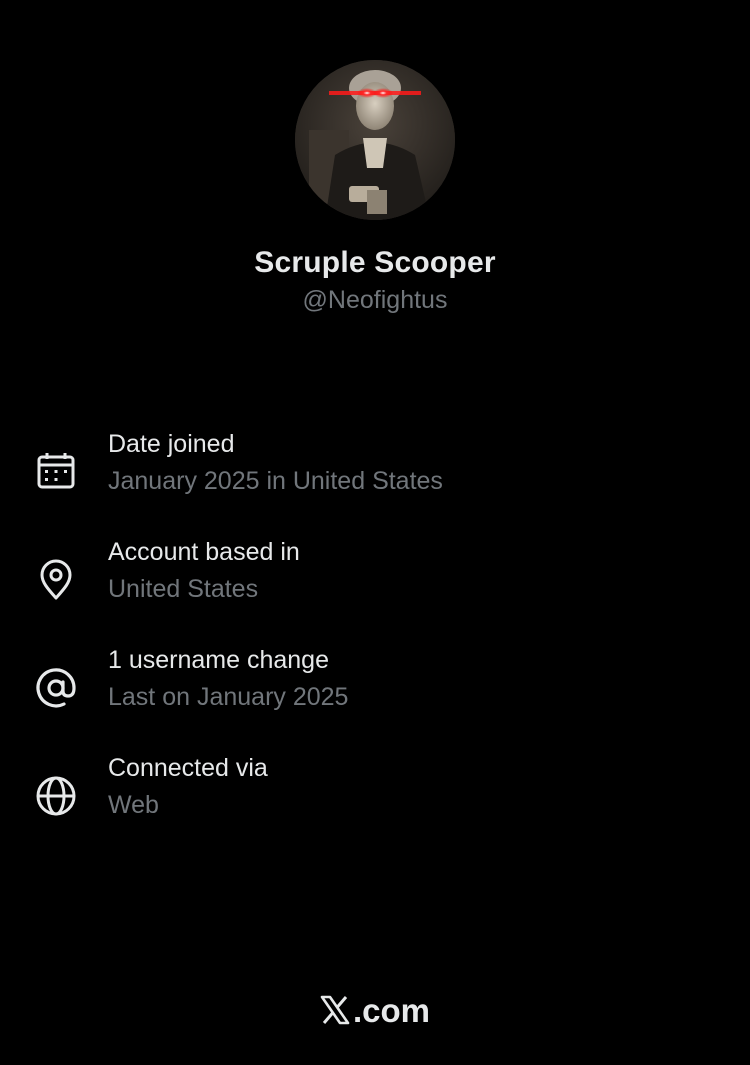  What do you see at coordinates (56, 580) in the screenshot?
I see `location-pin-icon` at bounding box center [56, 580].